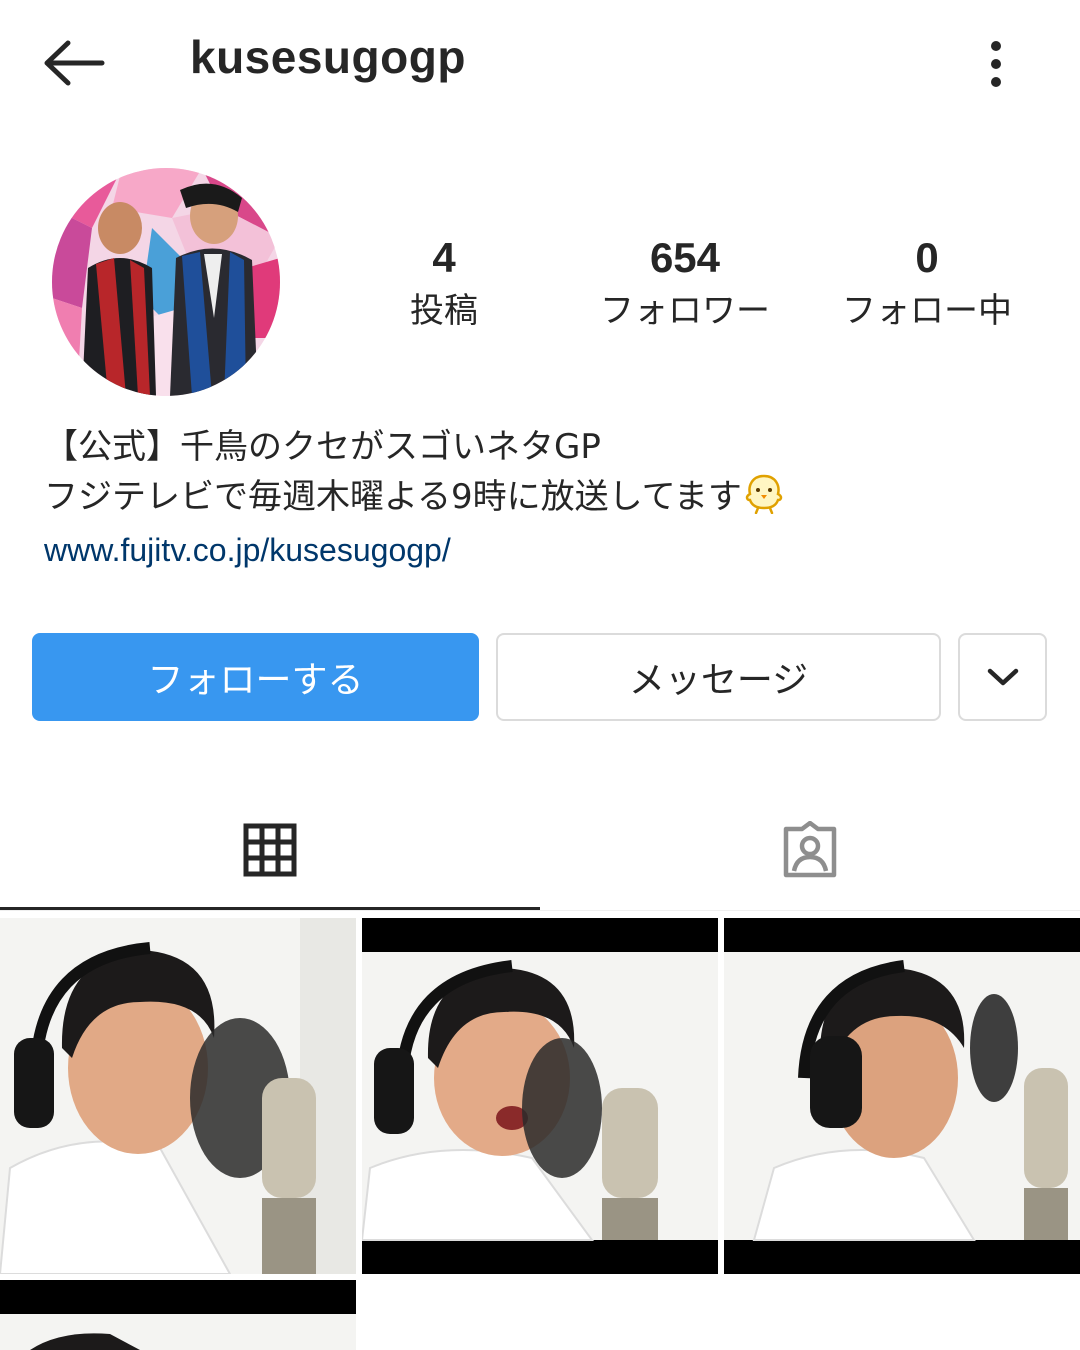  I want to click on suggested-dropdown-button, so click(1002, 677).